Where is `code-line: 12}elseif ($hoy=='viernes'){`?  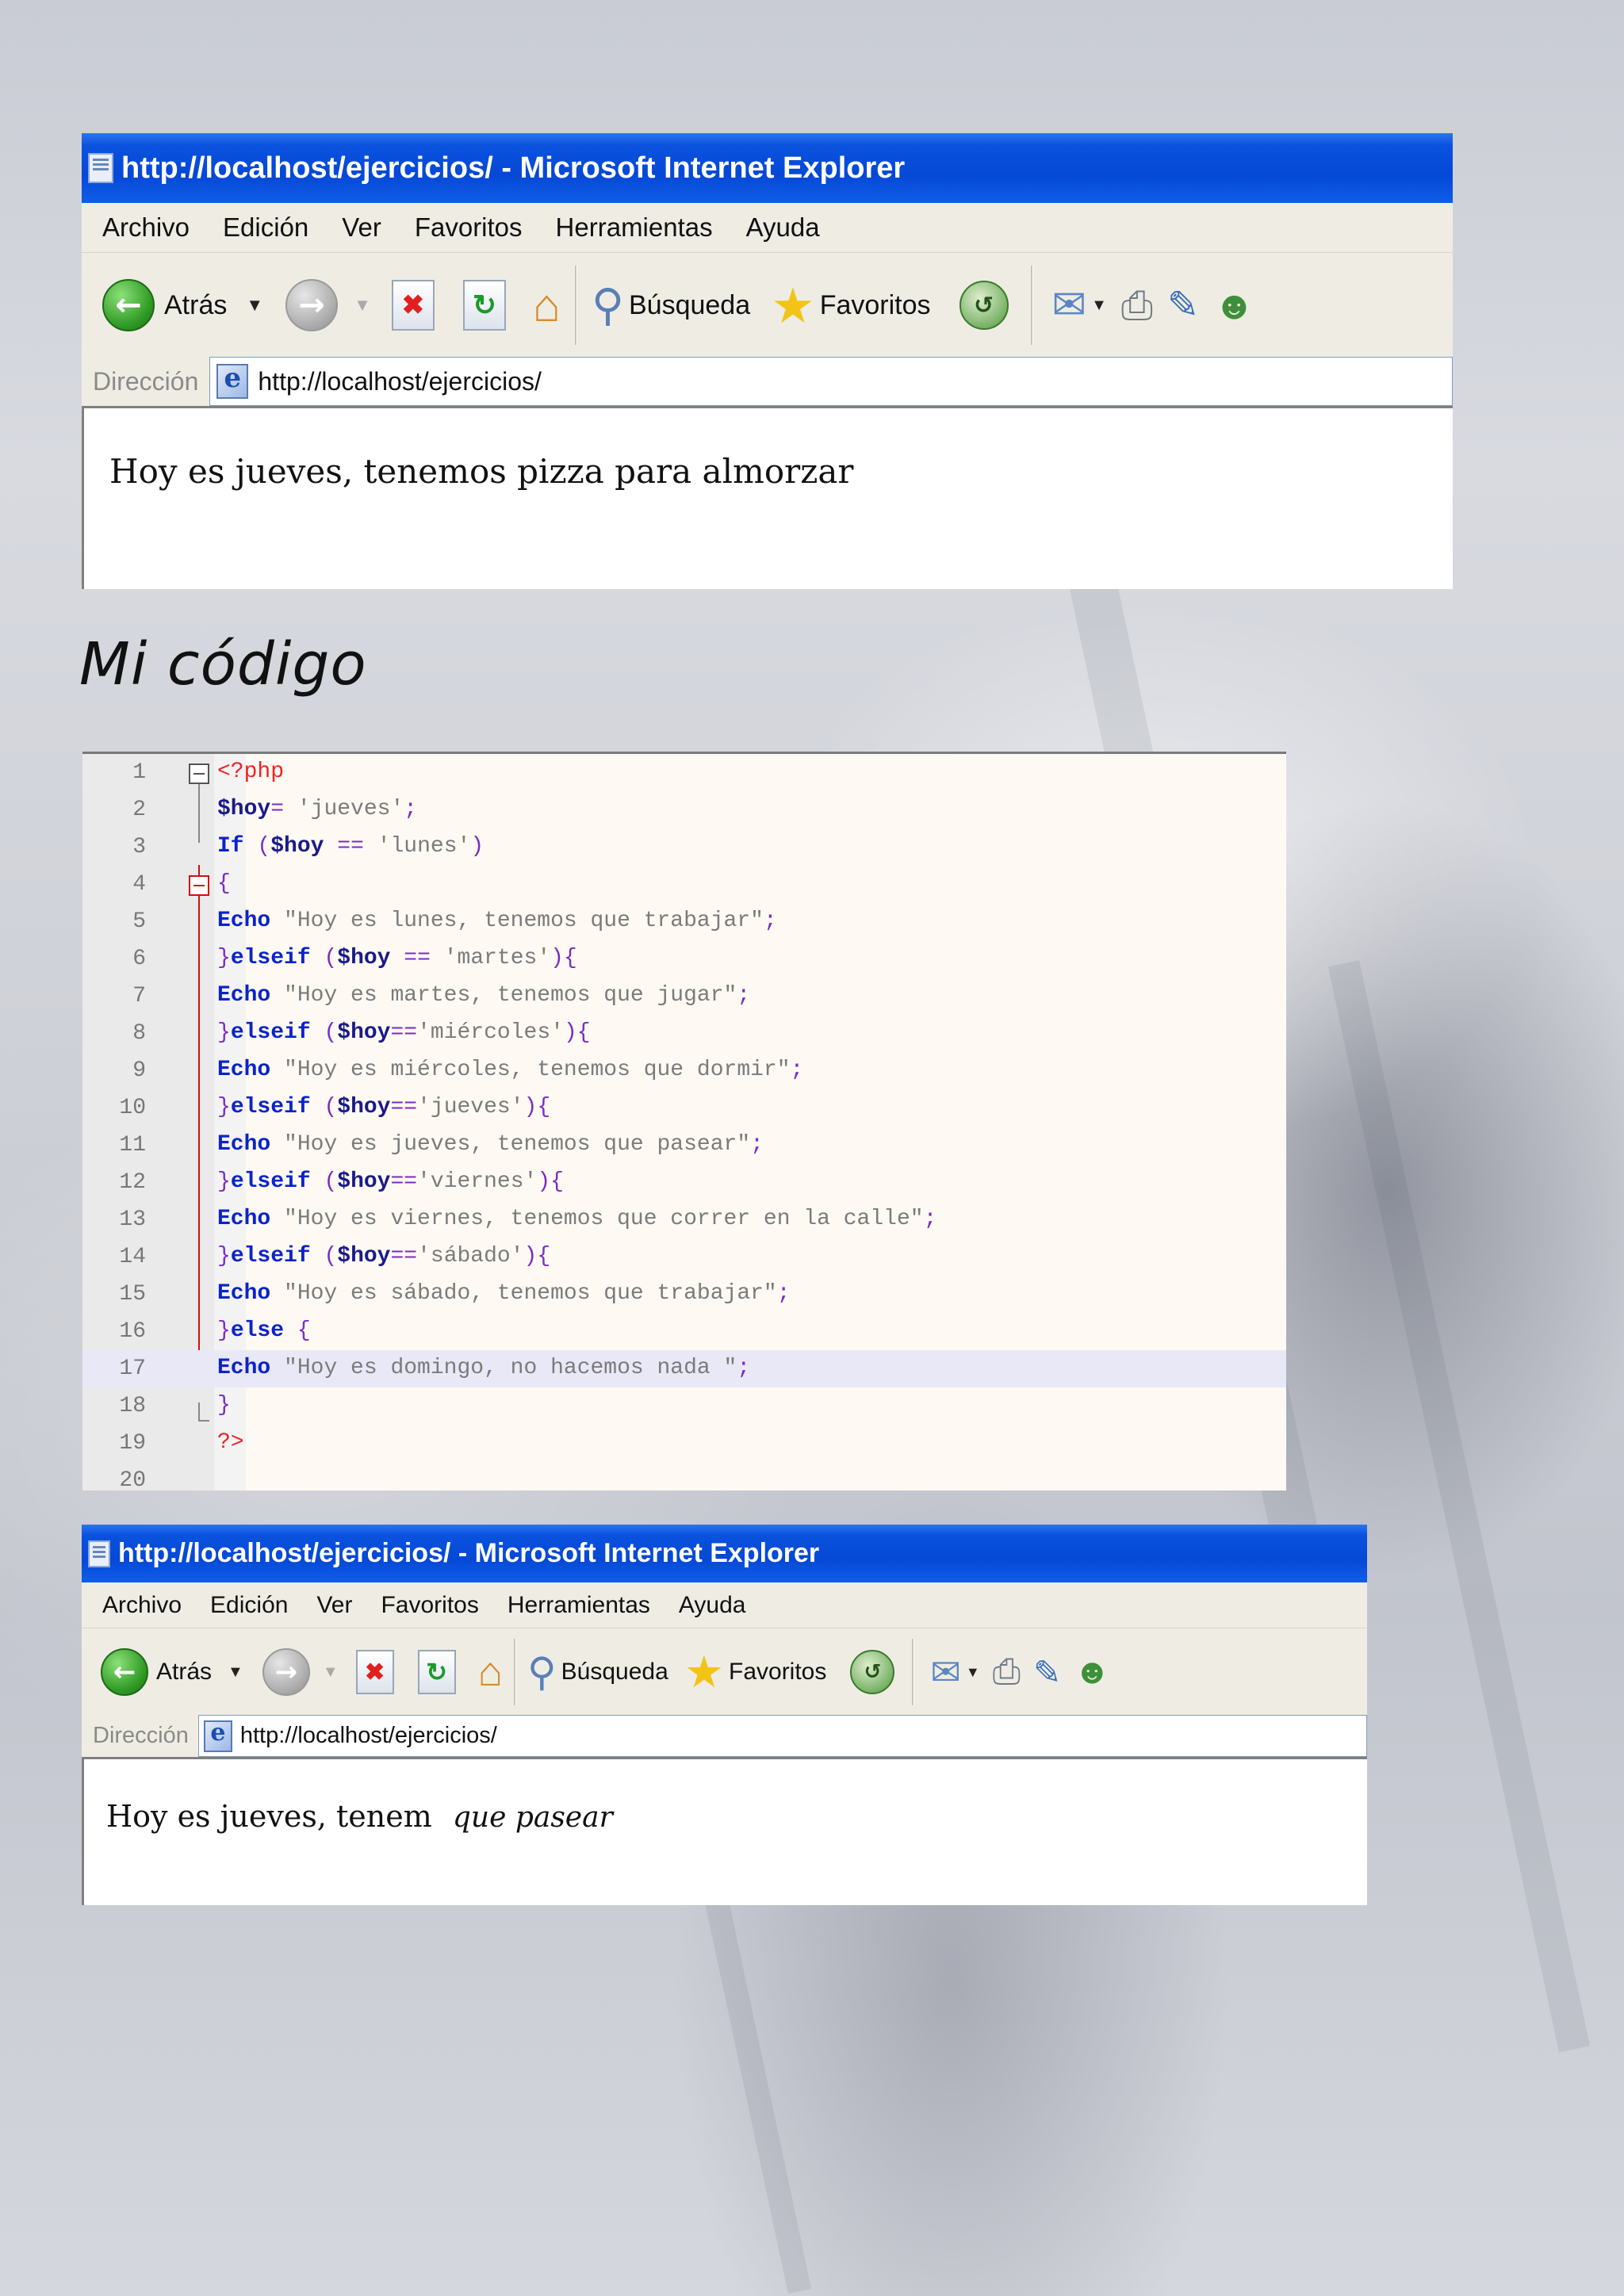 code-line: 12}elseif ($hoy=='viernes'){ is located at coordinates (684, 1183).